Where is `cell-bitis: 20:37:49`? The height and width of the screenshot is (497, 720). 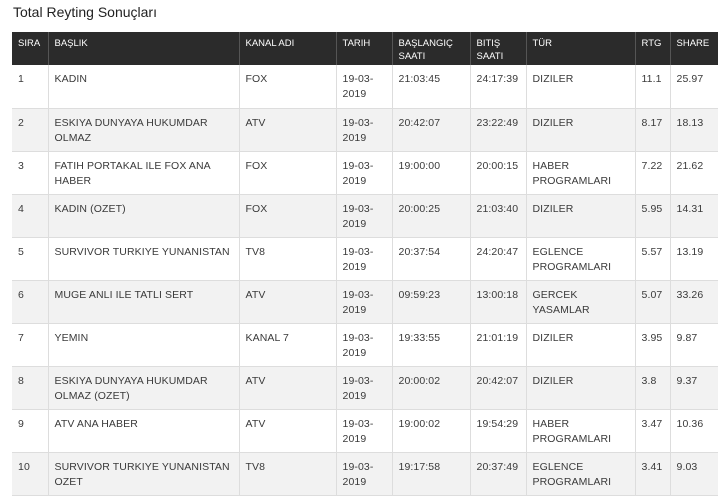
cell-bitis: 20:37:49 is located at coordinates (498, 474).